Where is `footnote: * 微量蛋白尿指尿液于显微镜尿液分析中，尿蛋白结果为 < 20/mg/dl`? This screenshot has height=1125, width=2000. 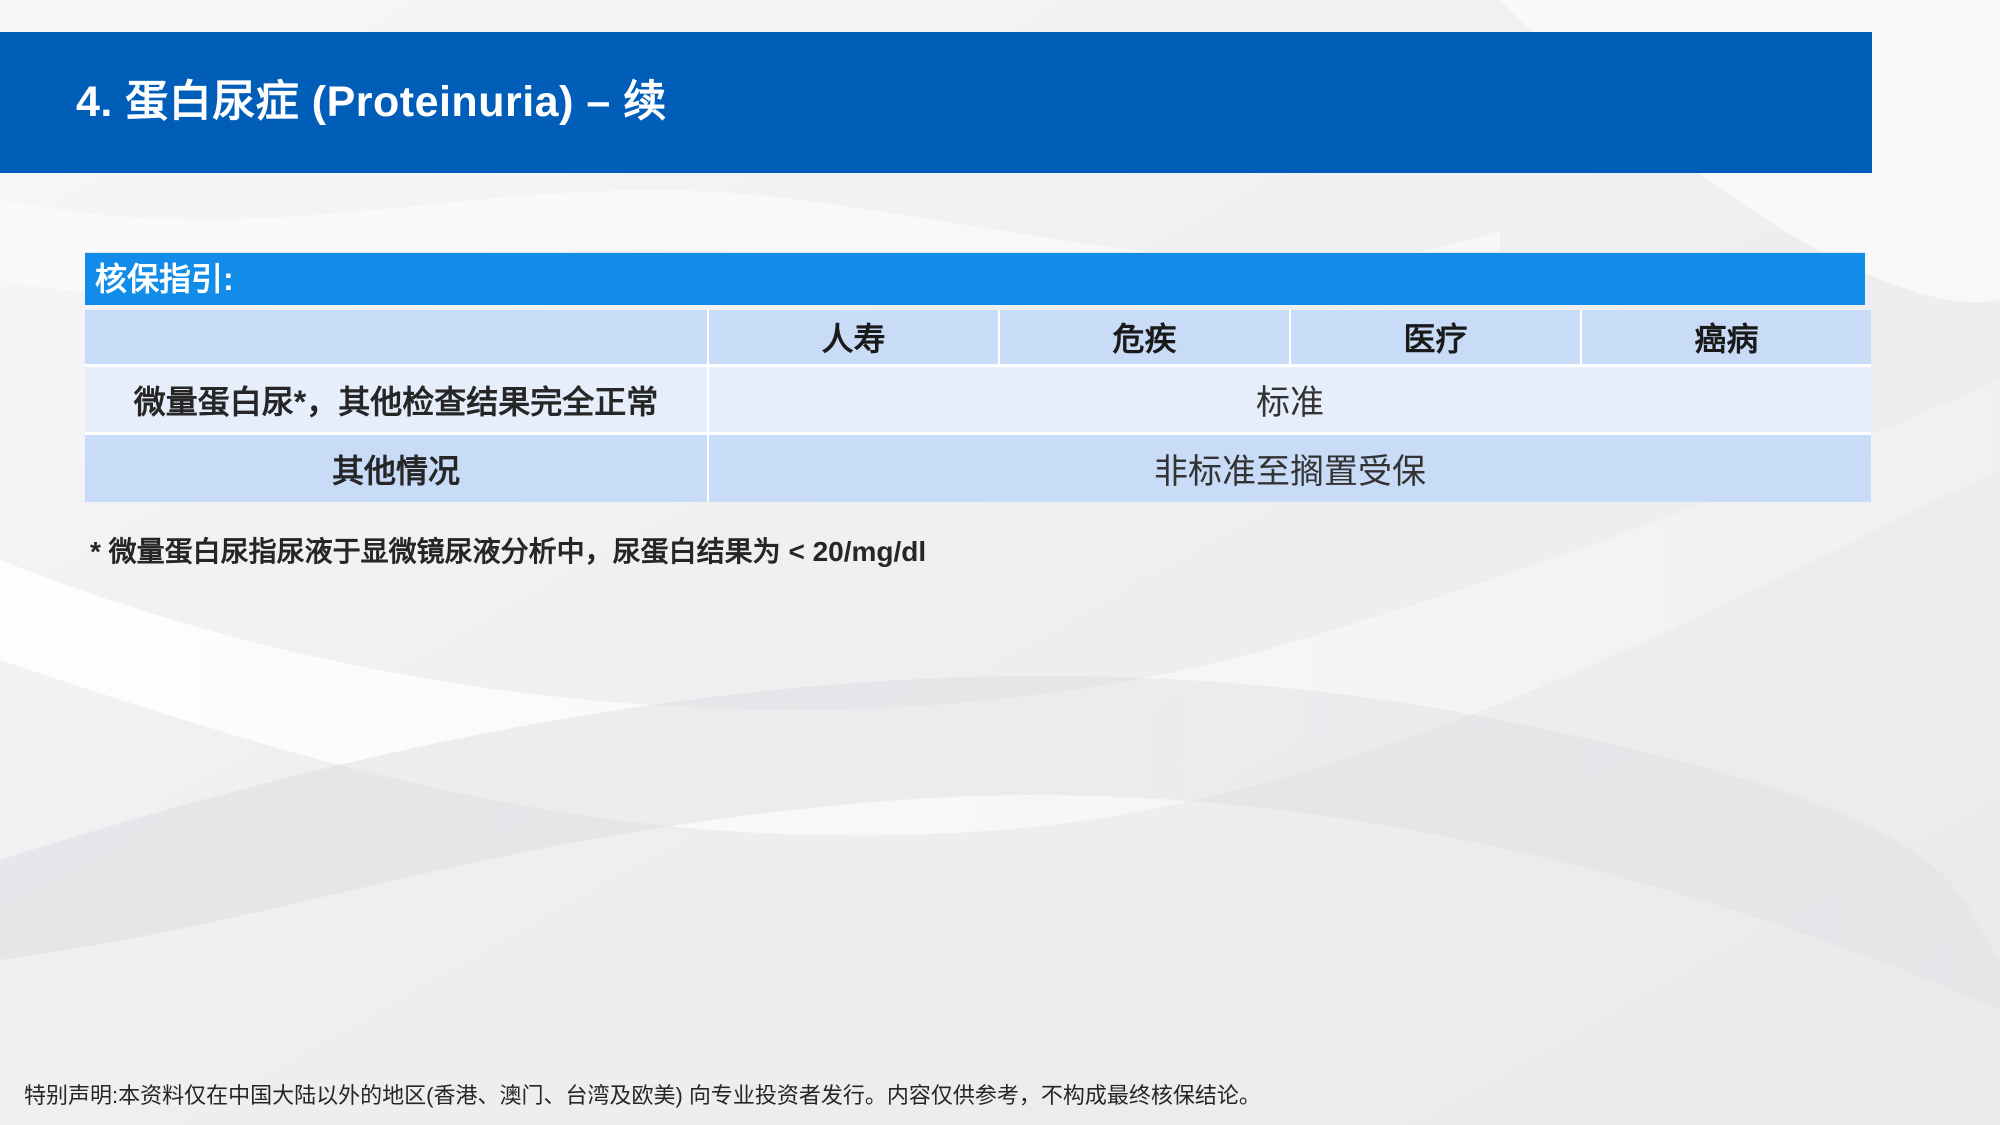
footnote: * 微量蛋白尿指尿液于显微镜尿液分析中，尿蛋白结果为 < 20/mg/dl is located at coordinates (508, 551).